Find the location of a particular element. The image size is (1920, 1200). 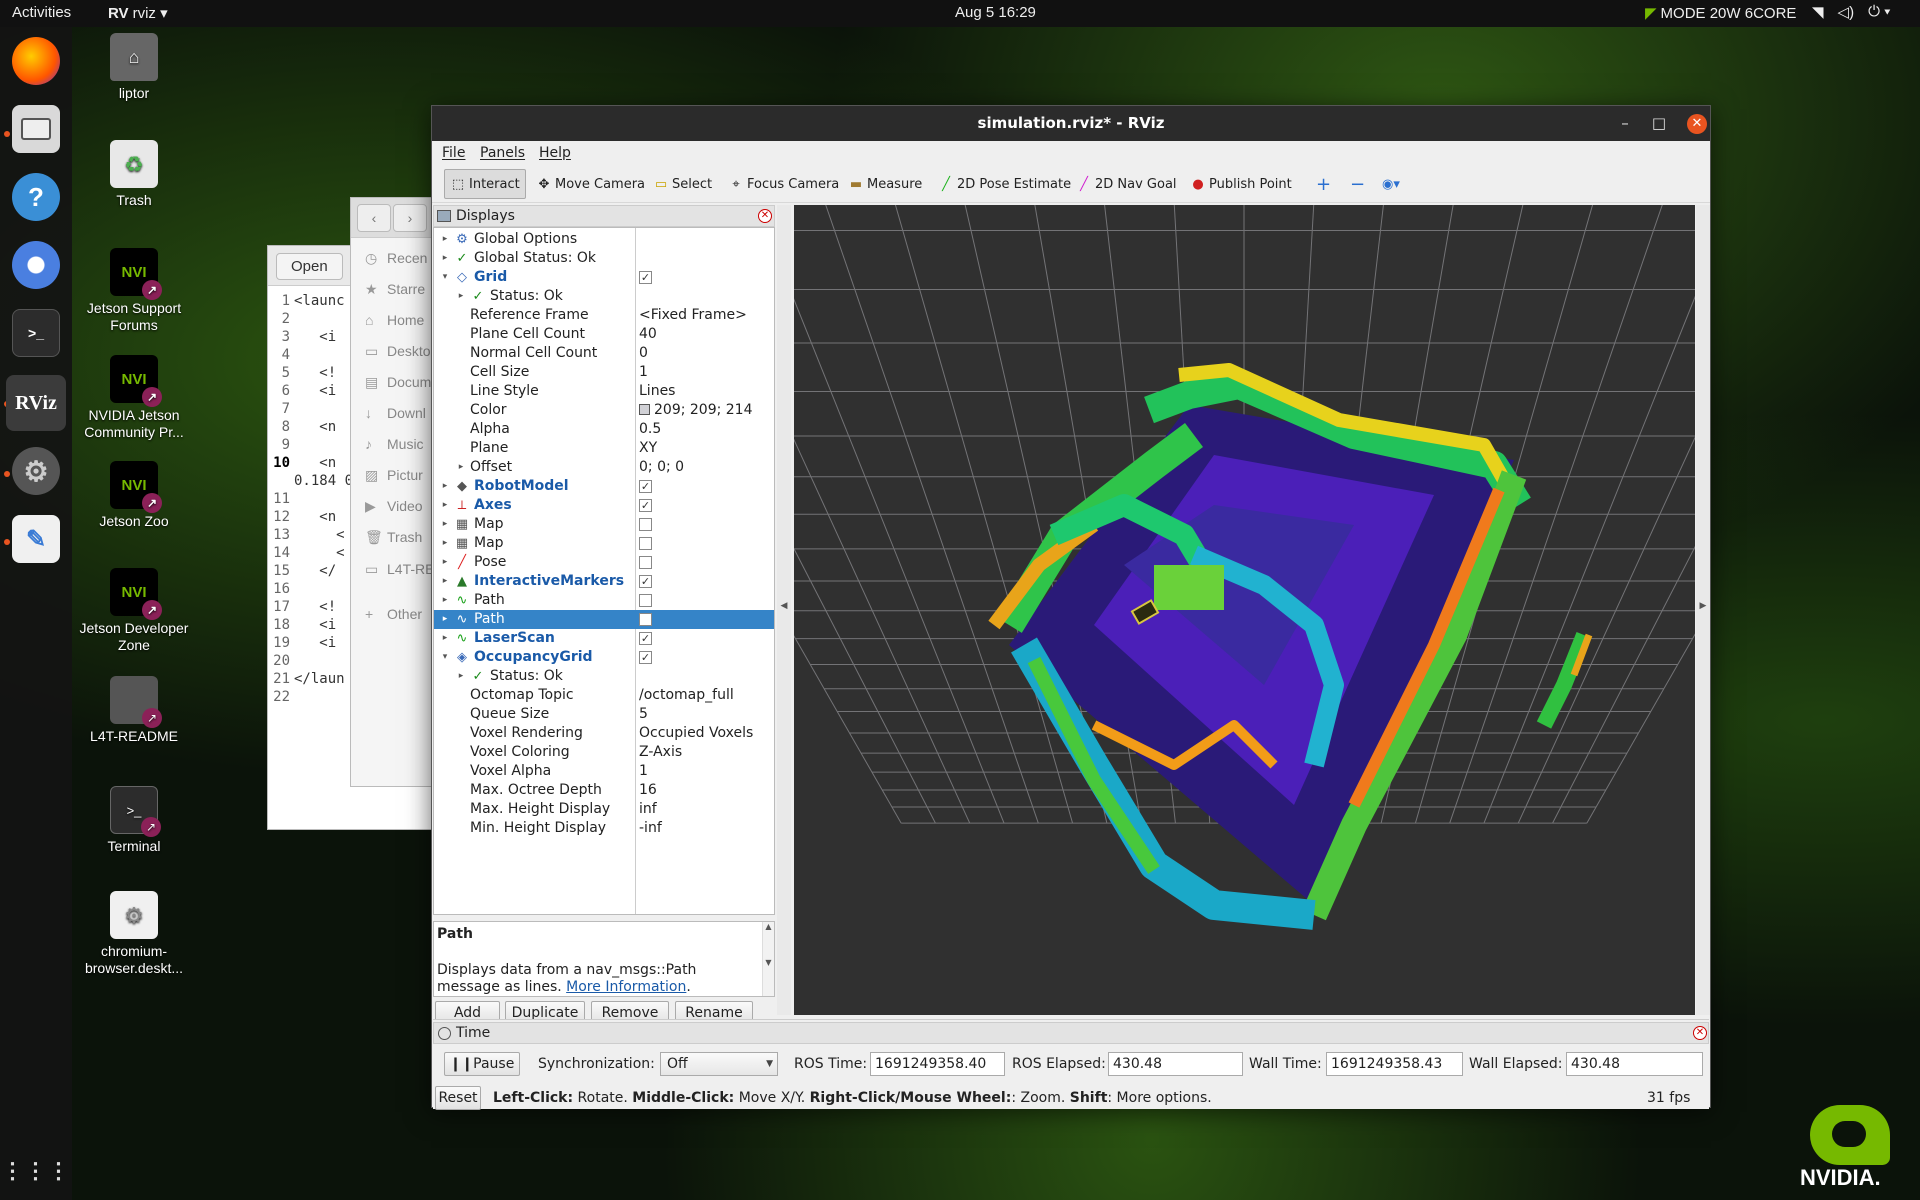

right-dock-handle: ▶ is located at coordinates (1703, 610).